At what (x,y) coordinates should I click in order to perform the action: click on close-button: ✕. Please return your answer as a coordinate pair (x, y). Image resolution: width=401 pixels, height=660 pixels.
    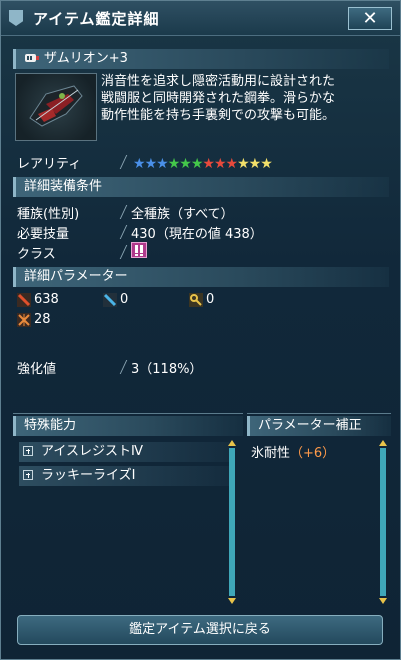
    Looking at the image, I should click on (370, 18).